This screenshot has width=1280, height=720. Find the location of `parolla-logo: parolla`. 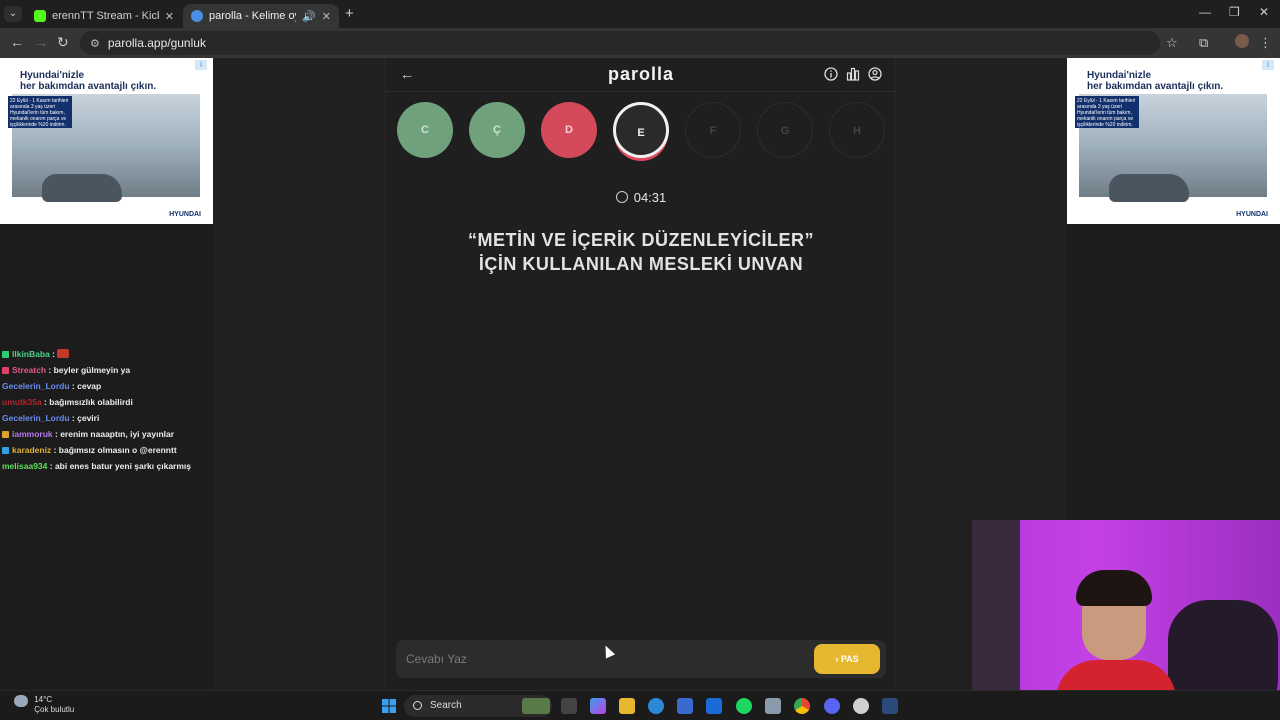

parolla-logo: parolla is located at coordinates (641, 74).